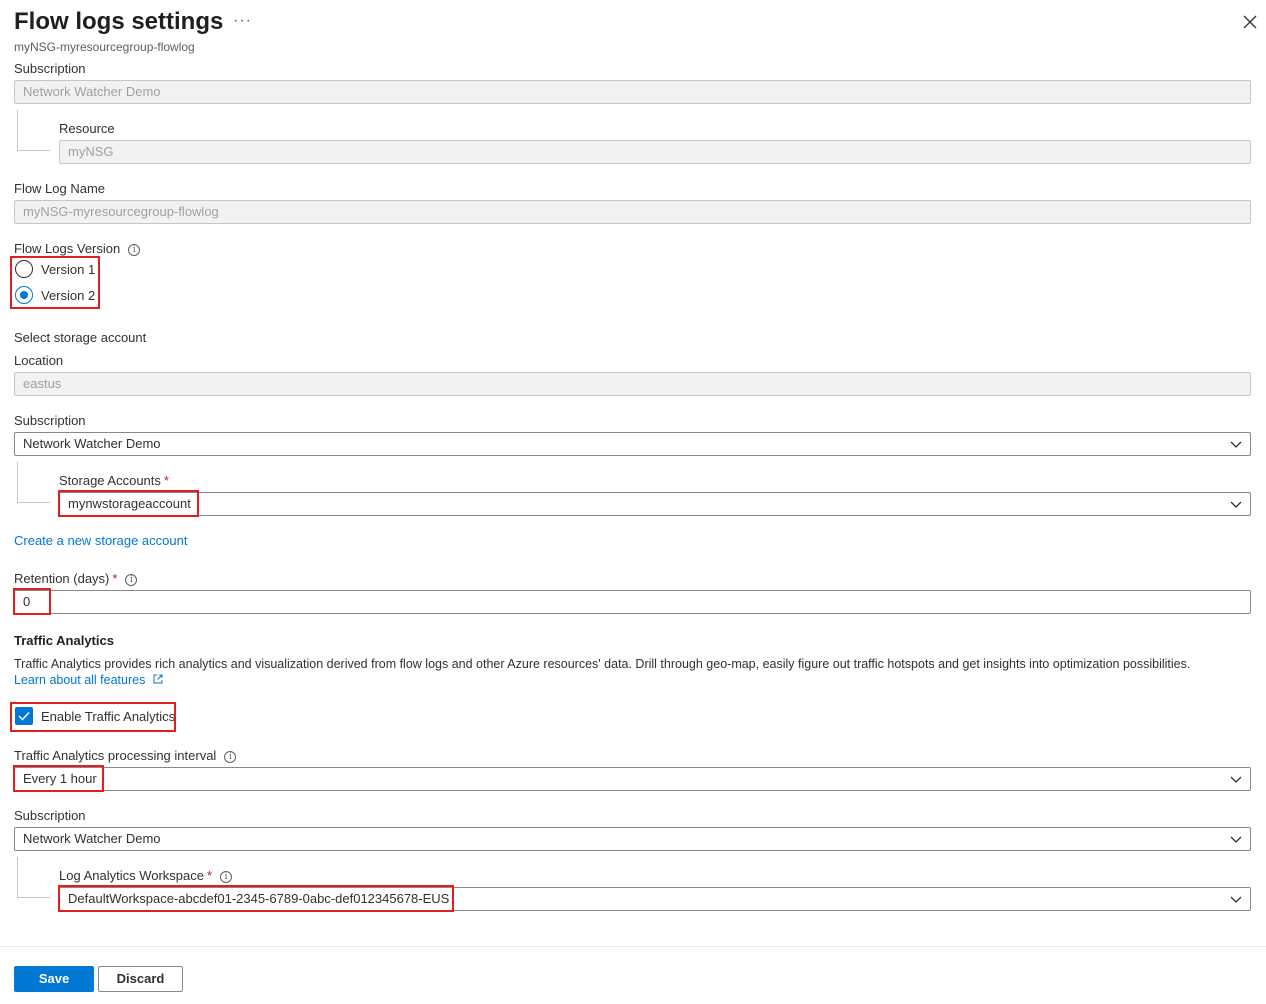 The height and width of the screenshot is (1004, 1266). What do you see at coordinates (24, 269) in the screenshot?
I see `radio-button-icon` at bounding box center [24, 269].